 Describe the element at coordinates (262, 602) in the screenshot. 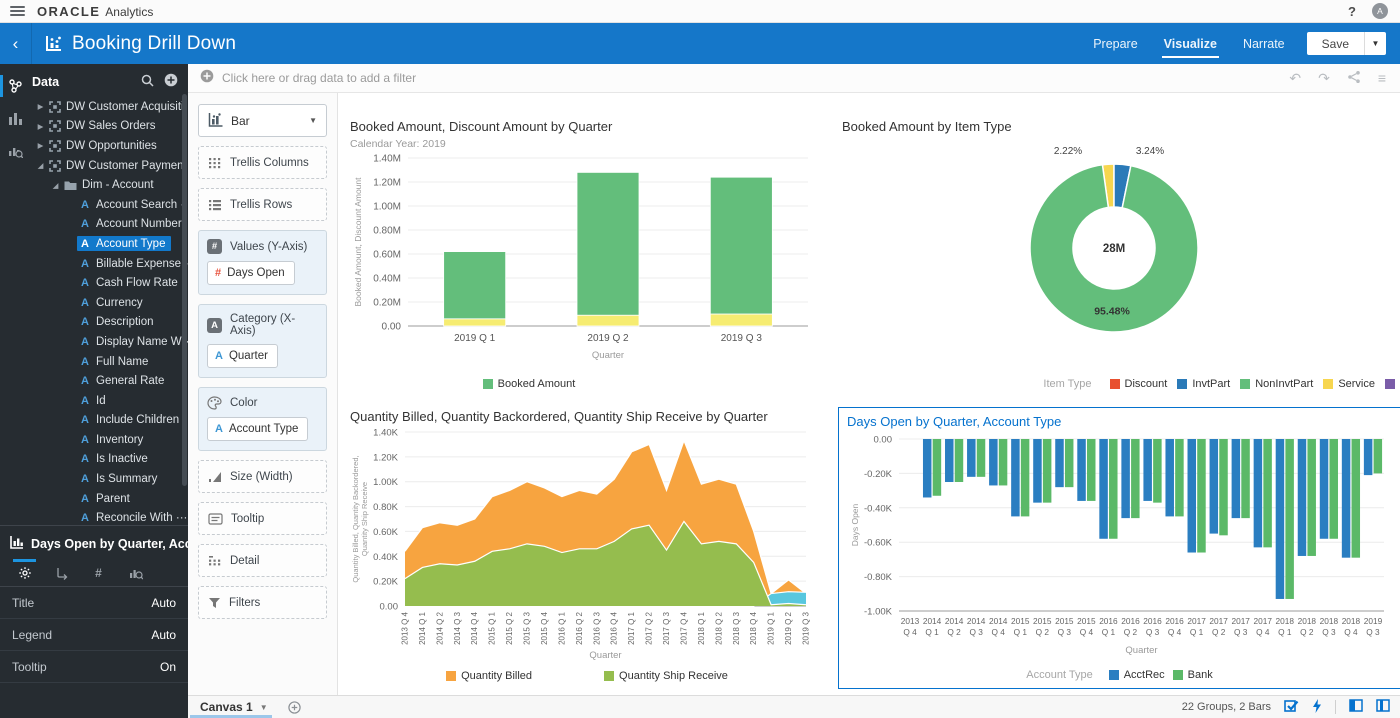

I see `drop-zone-filters: Filters` at that location.